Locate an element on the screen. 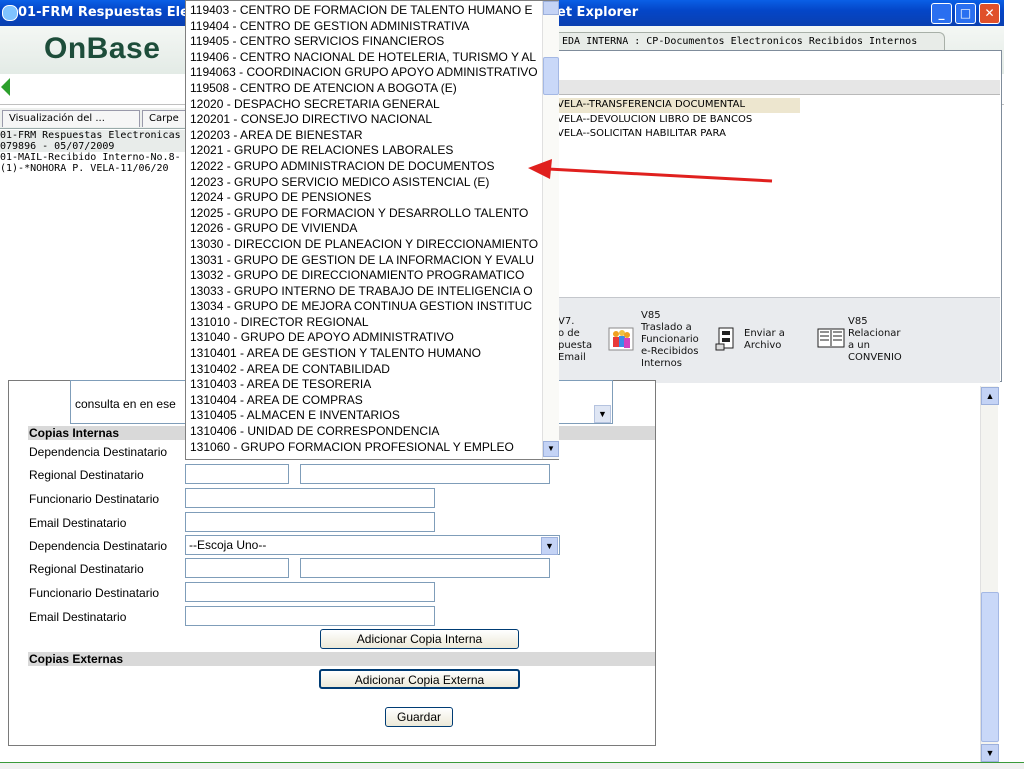 The image size is (1024, 769). label-email-2: Email Destinatario is located at coordinates (78, 617).